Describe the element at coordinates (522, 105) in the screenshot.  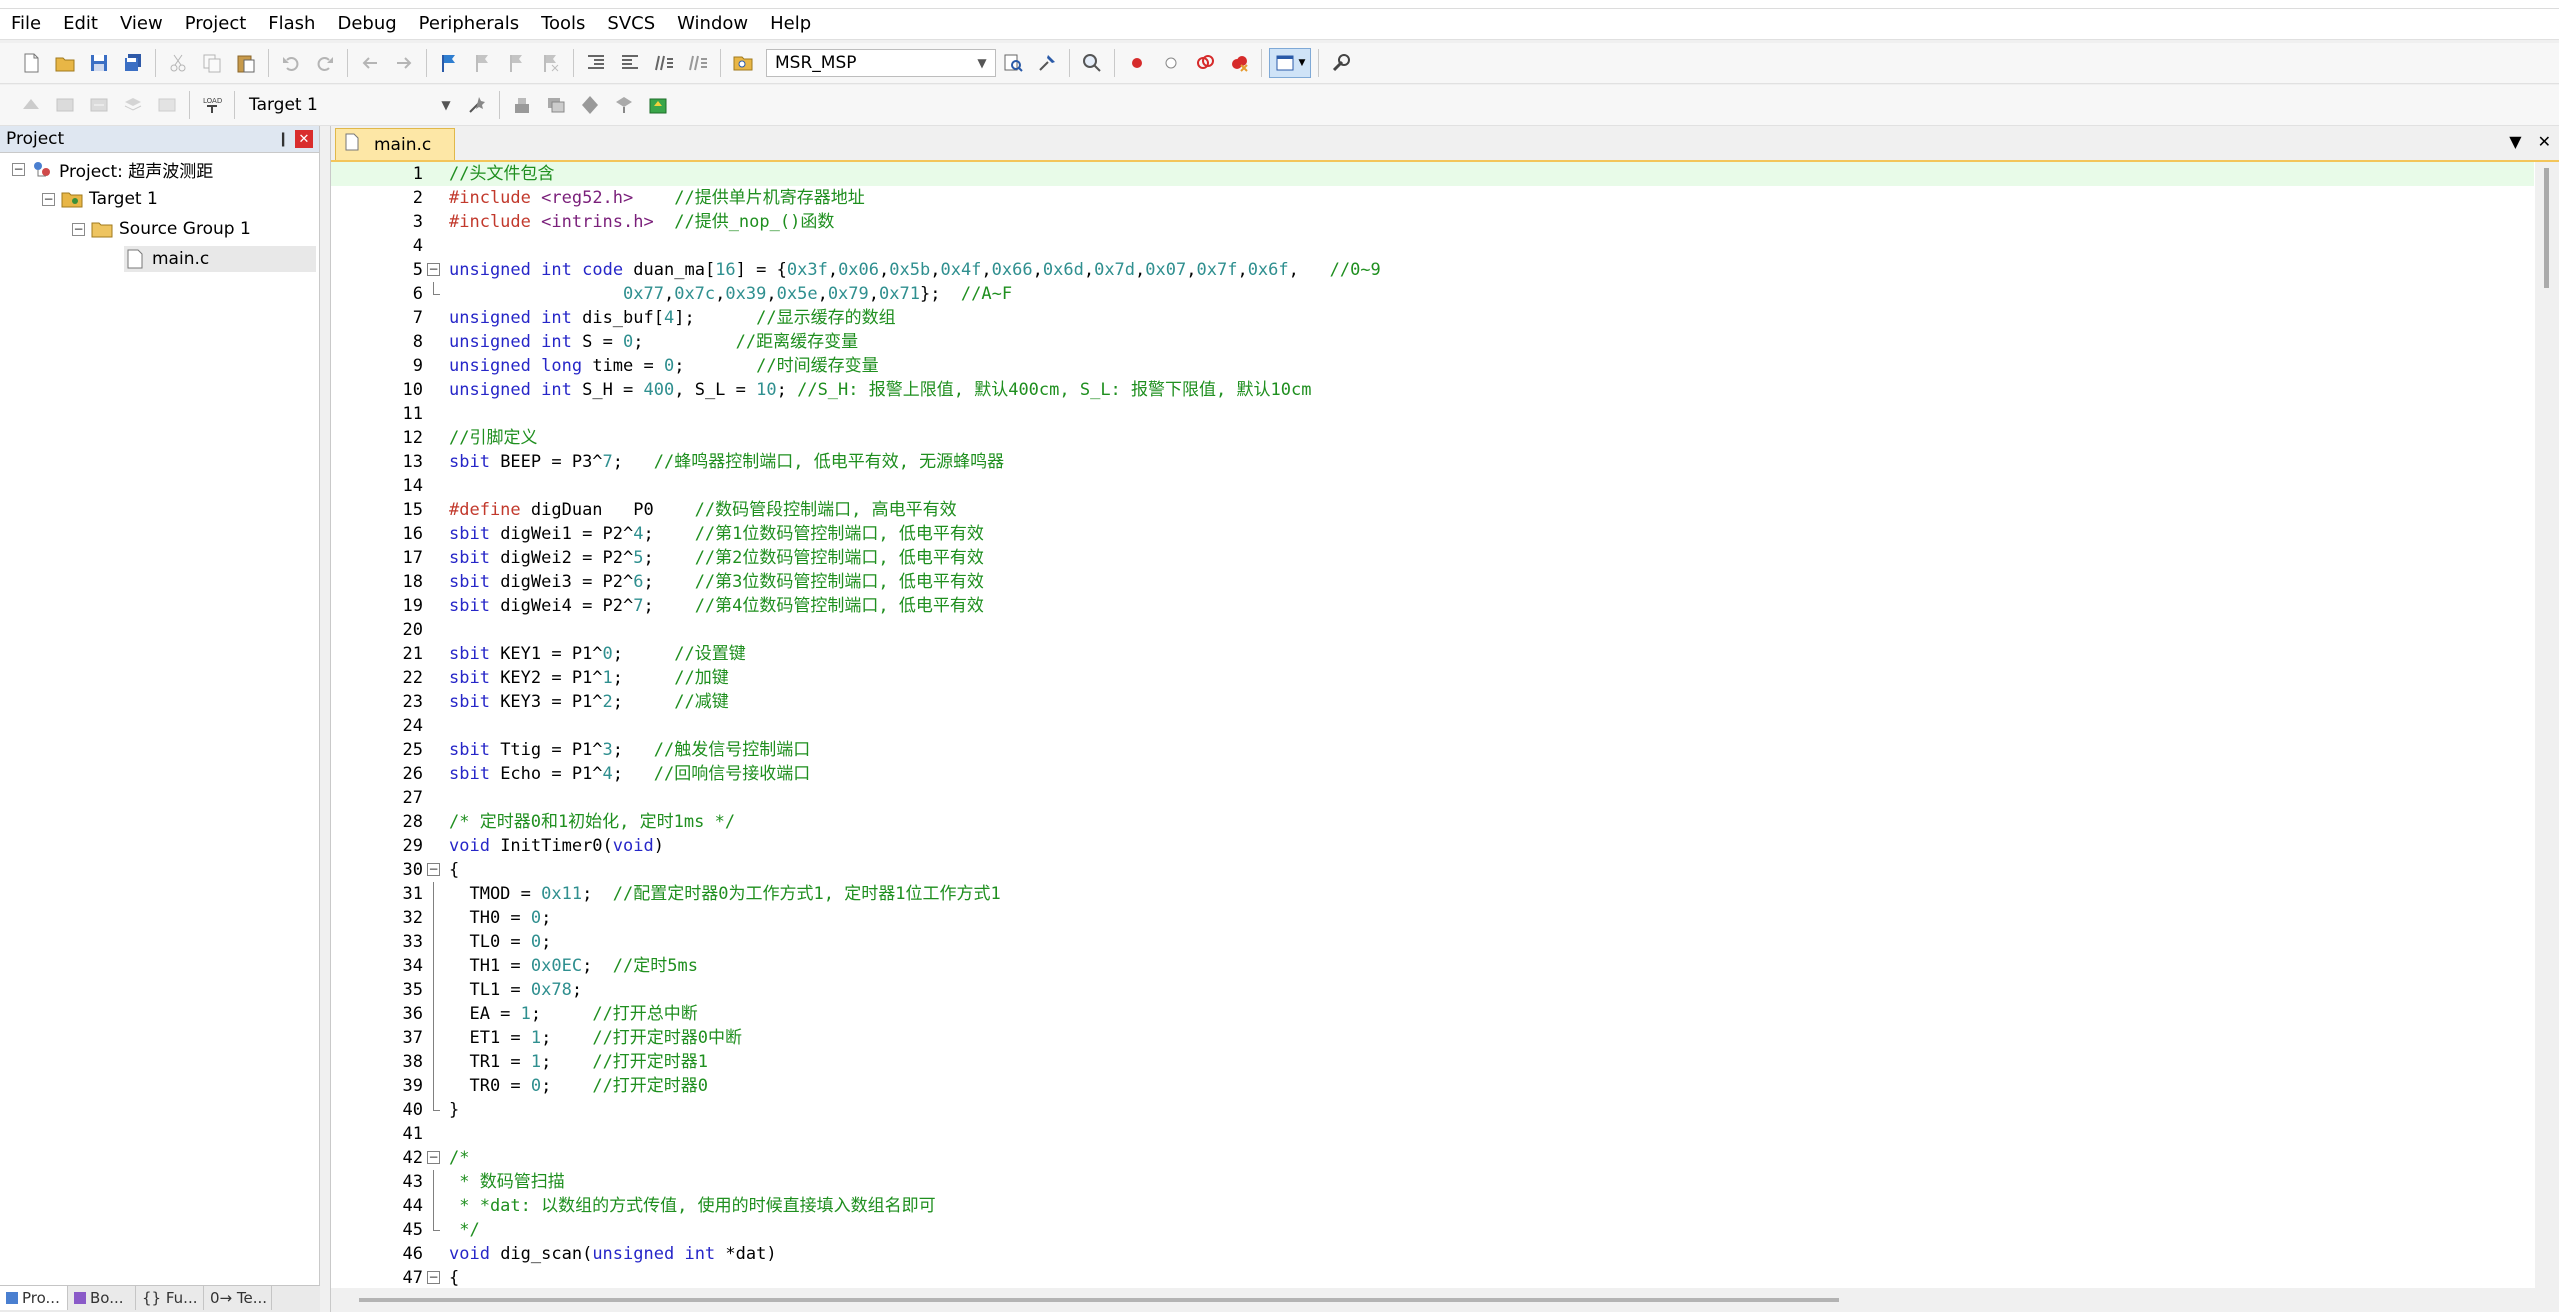
I see `file-extensions-icon` at that location.